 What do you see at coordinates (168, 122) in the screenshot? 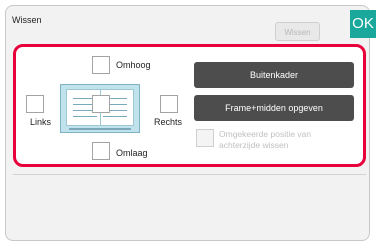
I see `right-edge-label: Rechts` at bounding box center [168, 122].